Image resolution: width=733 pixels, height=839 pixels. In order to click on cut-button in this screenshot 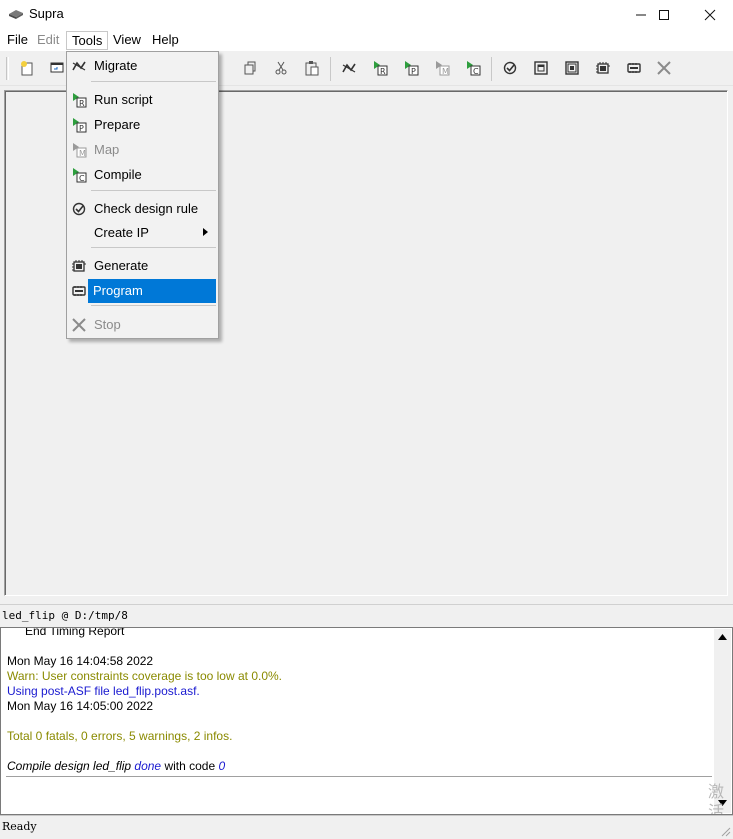, I will do `click(281, 68)`.